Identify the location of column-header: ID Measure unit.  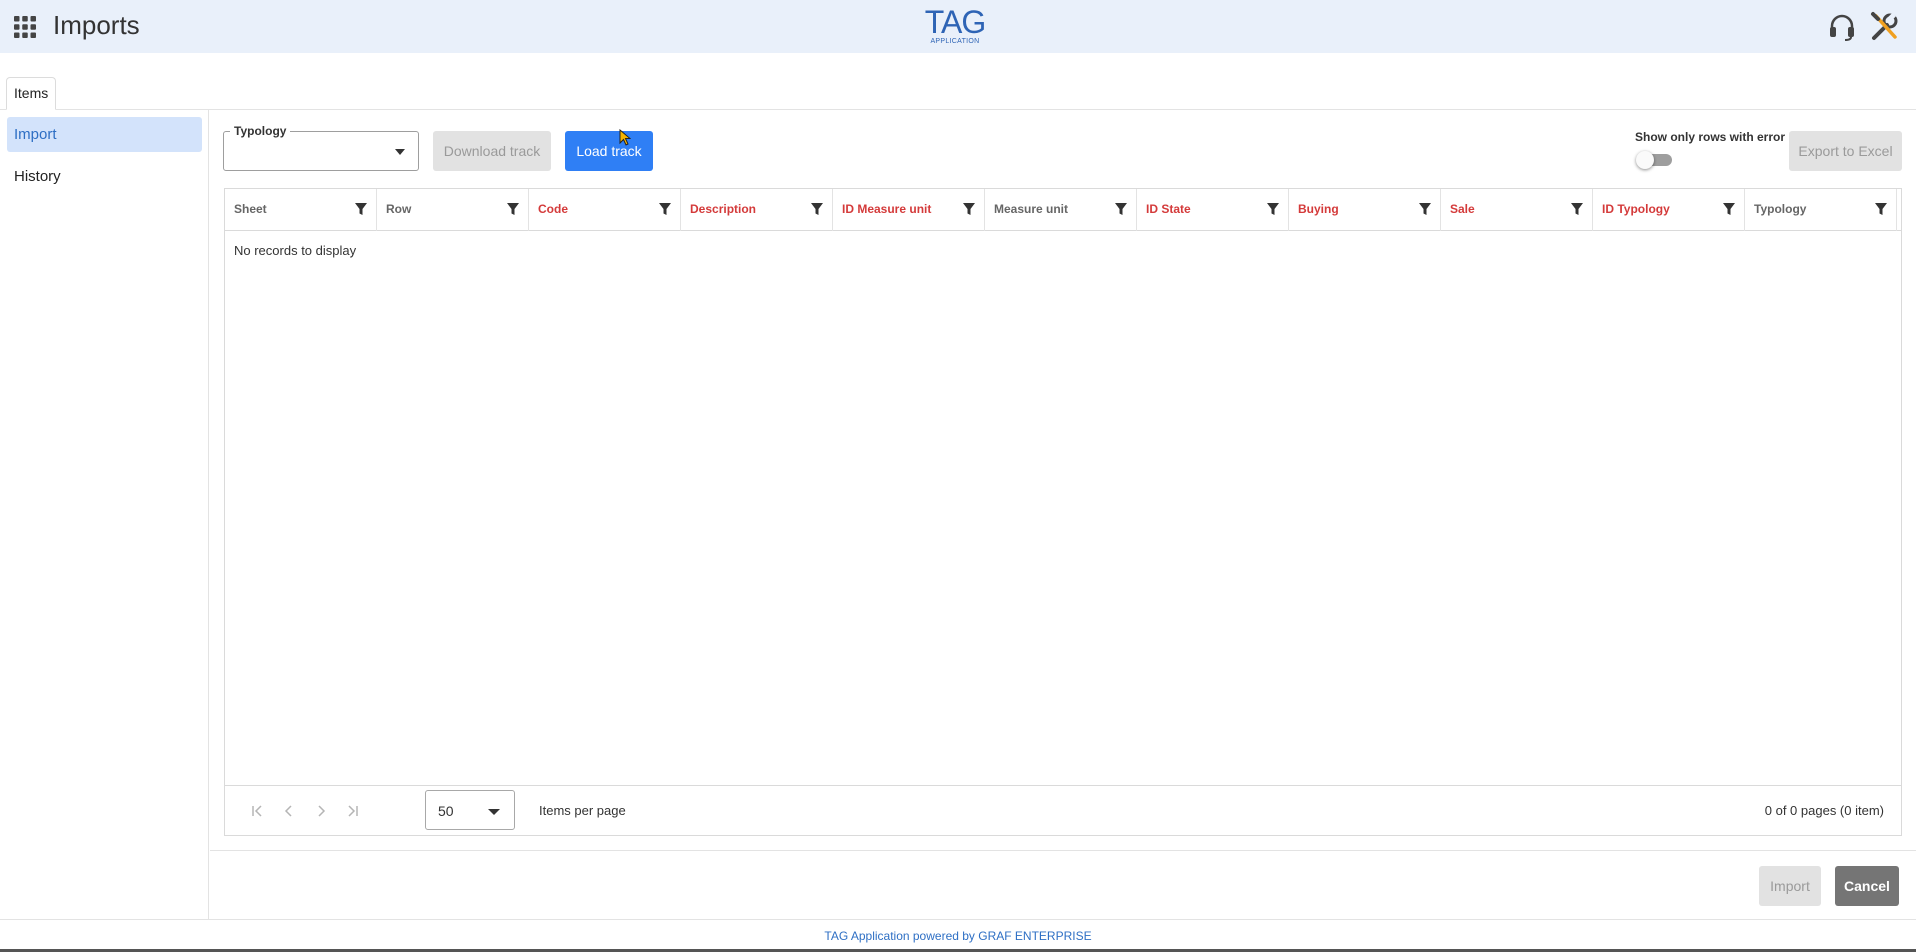
(909, 210).